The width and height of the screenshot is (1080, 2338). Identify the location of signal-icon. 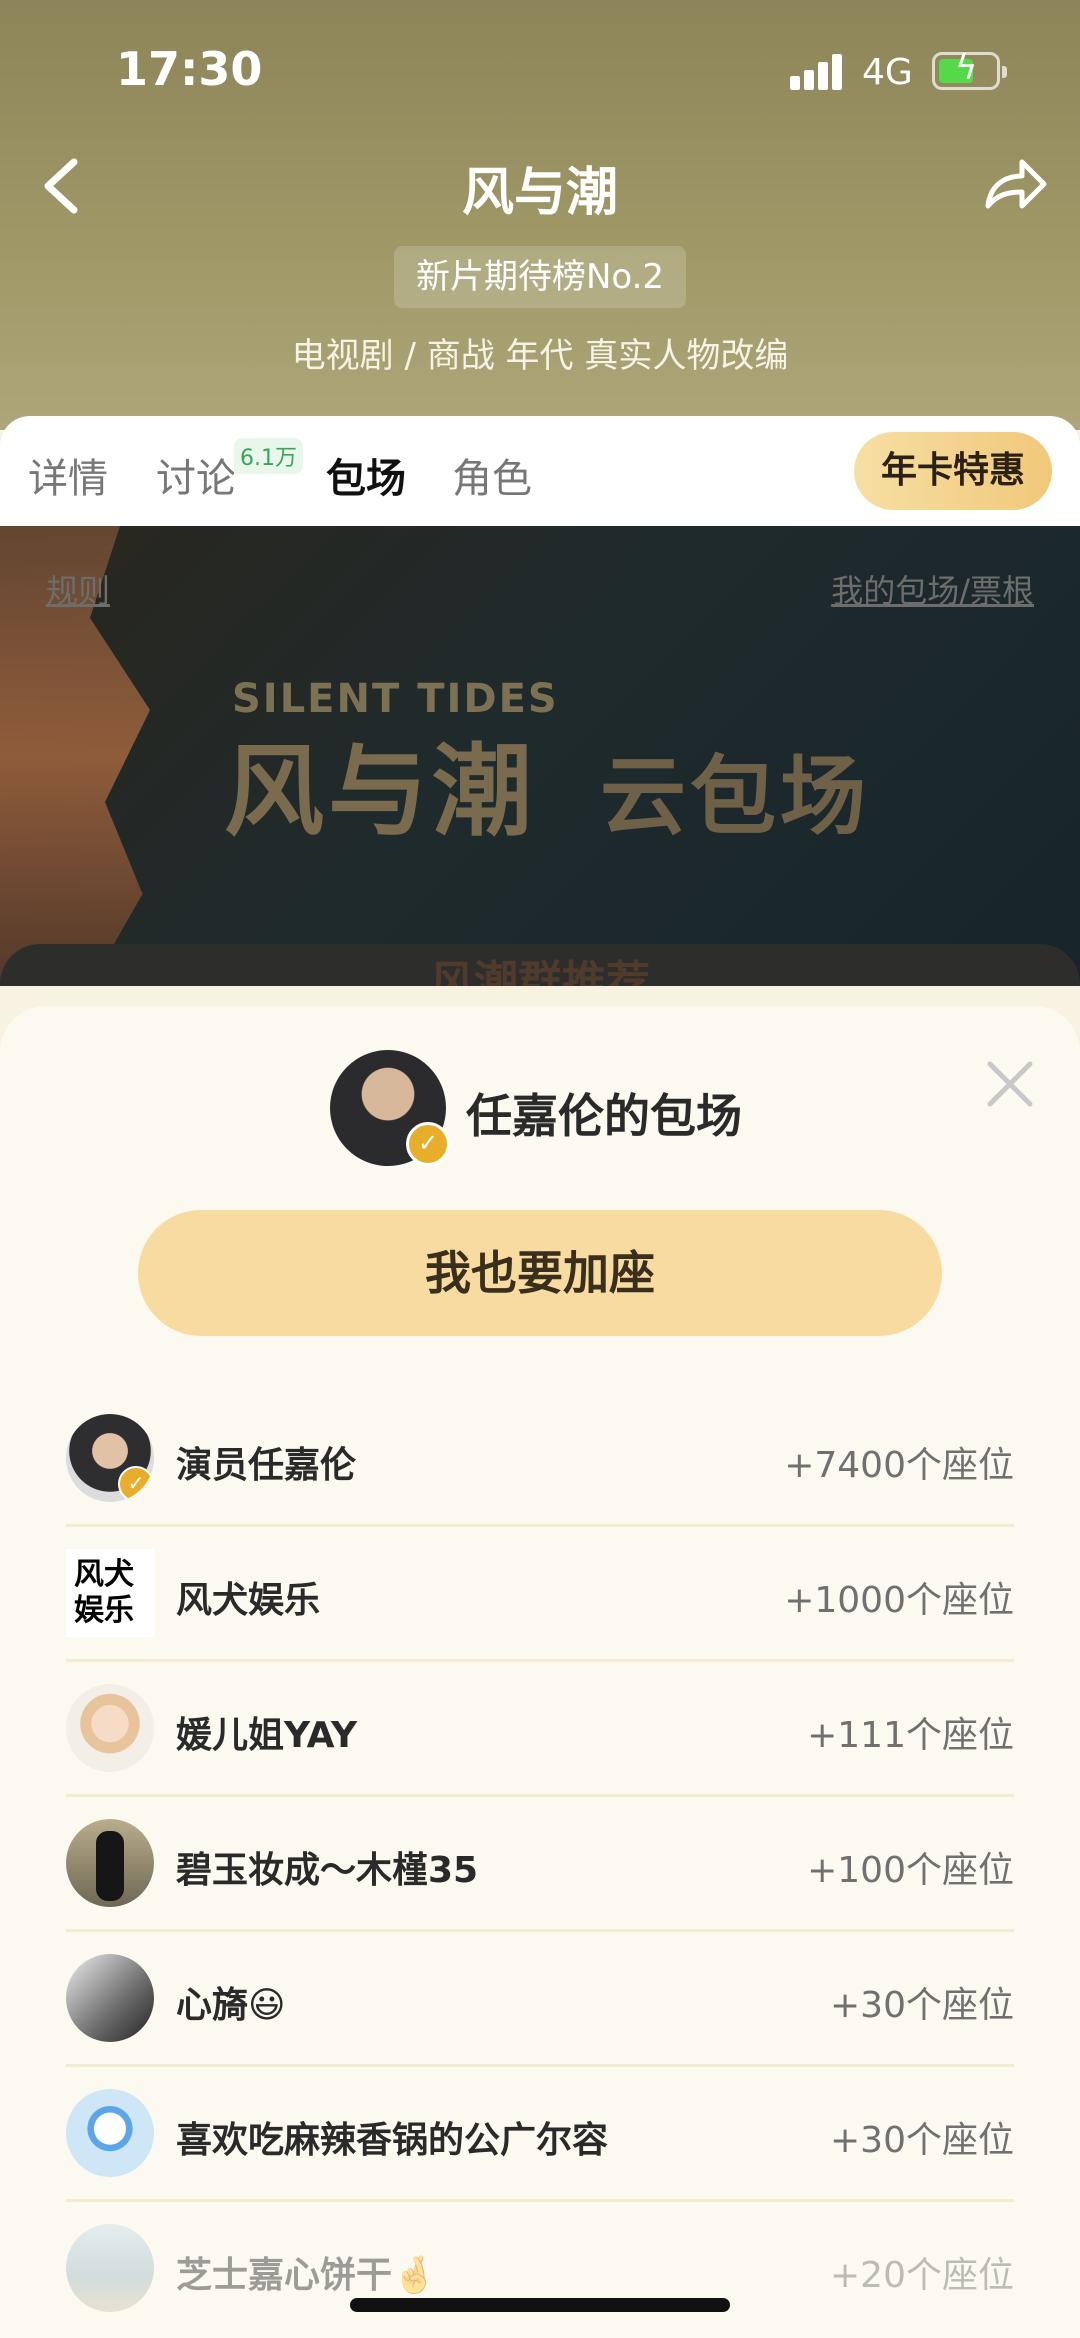
(818, 72).